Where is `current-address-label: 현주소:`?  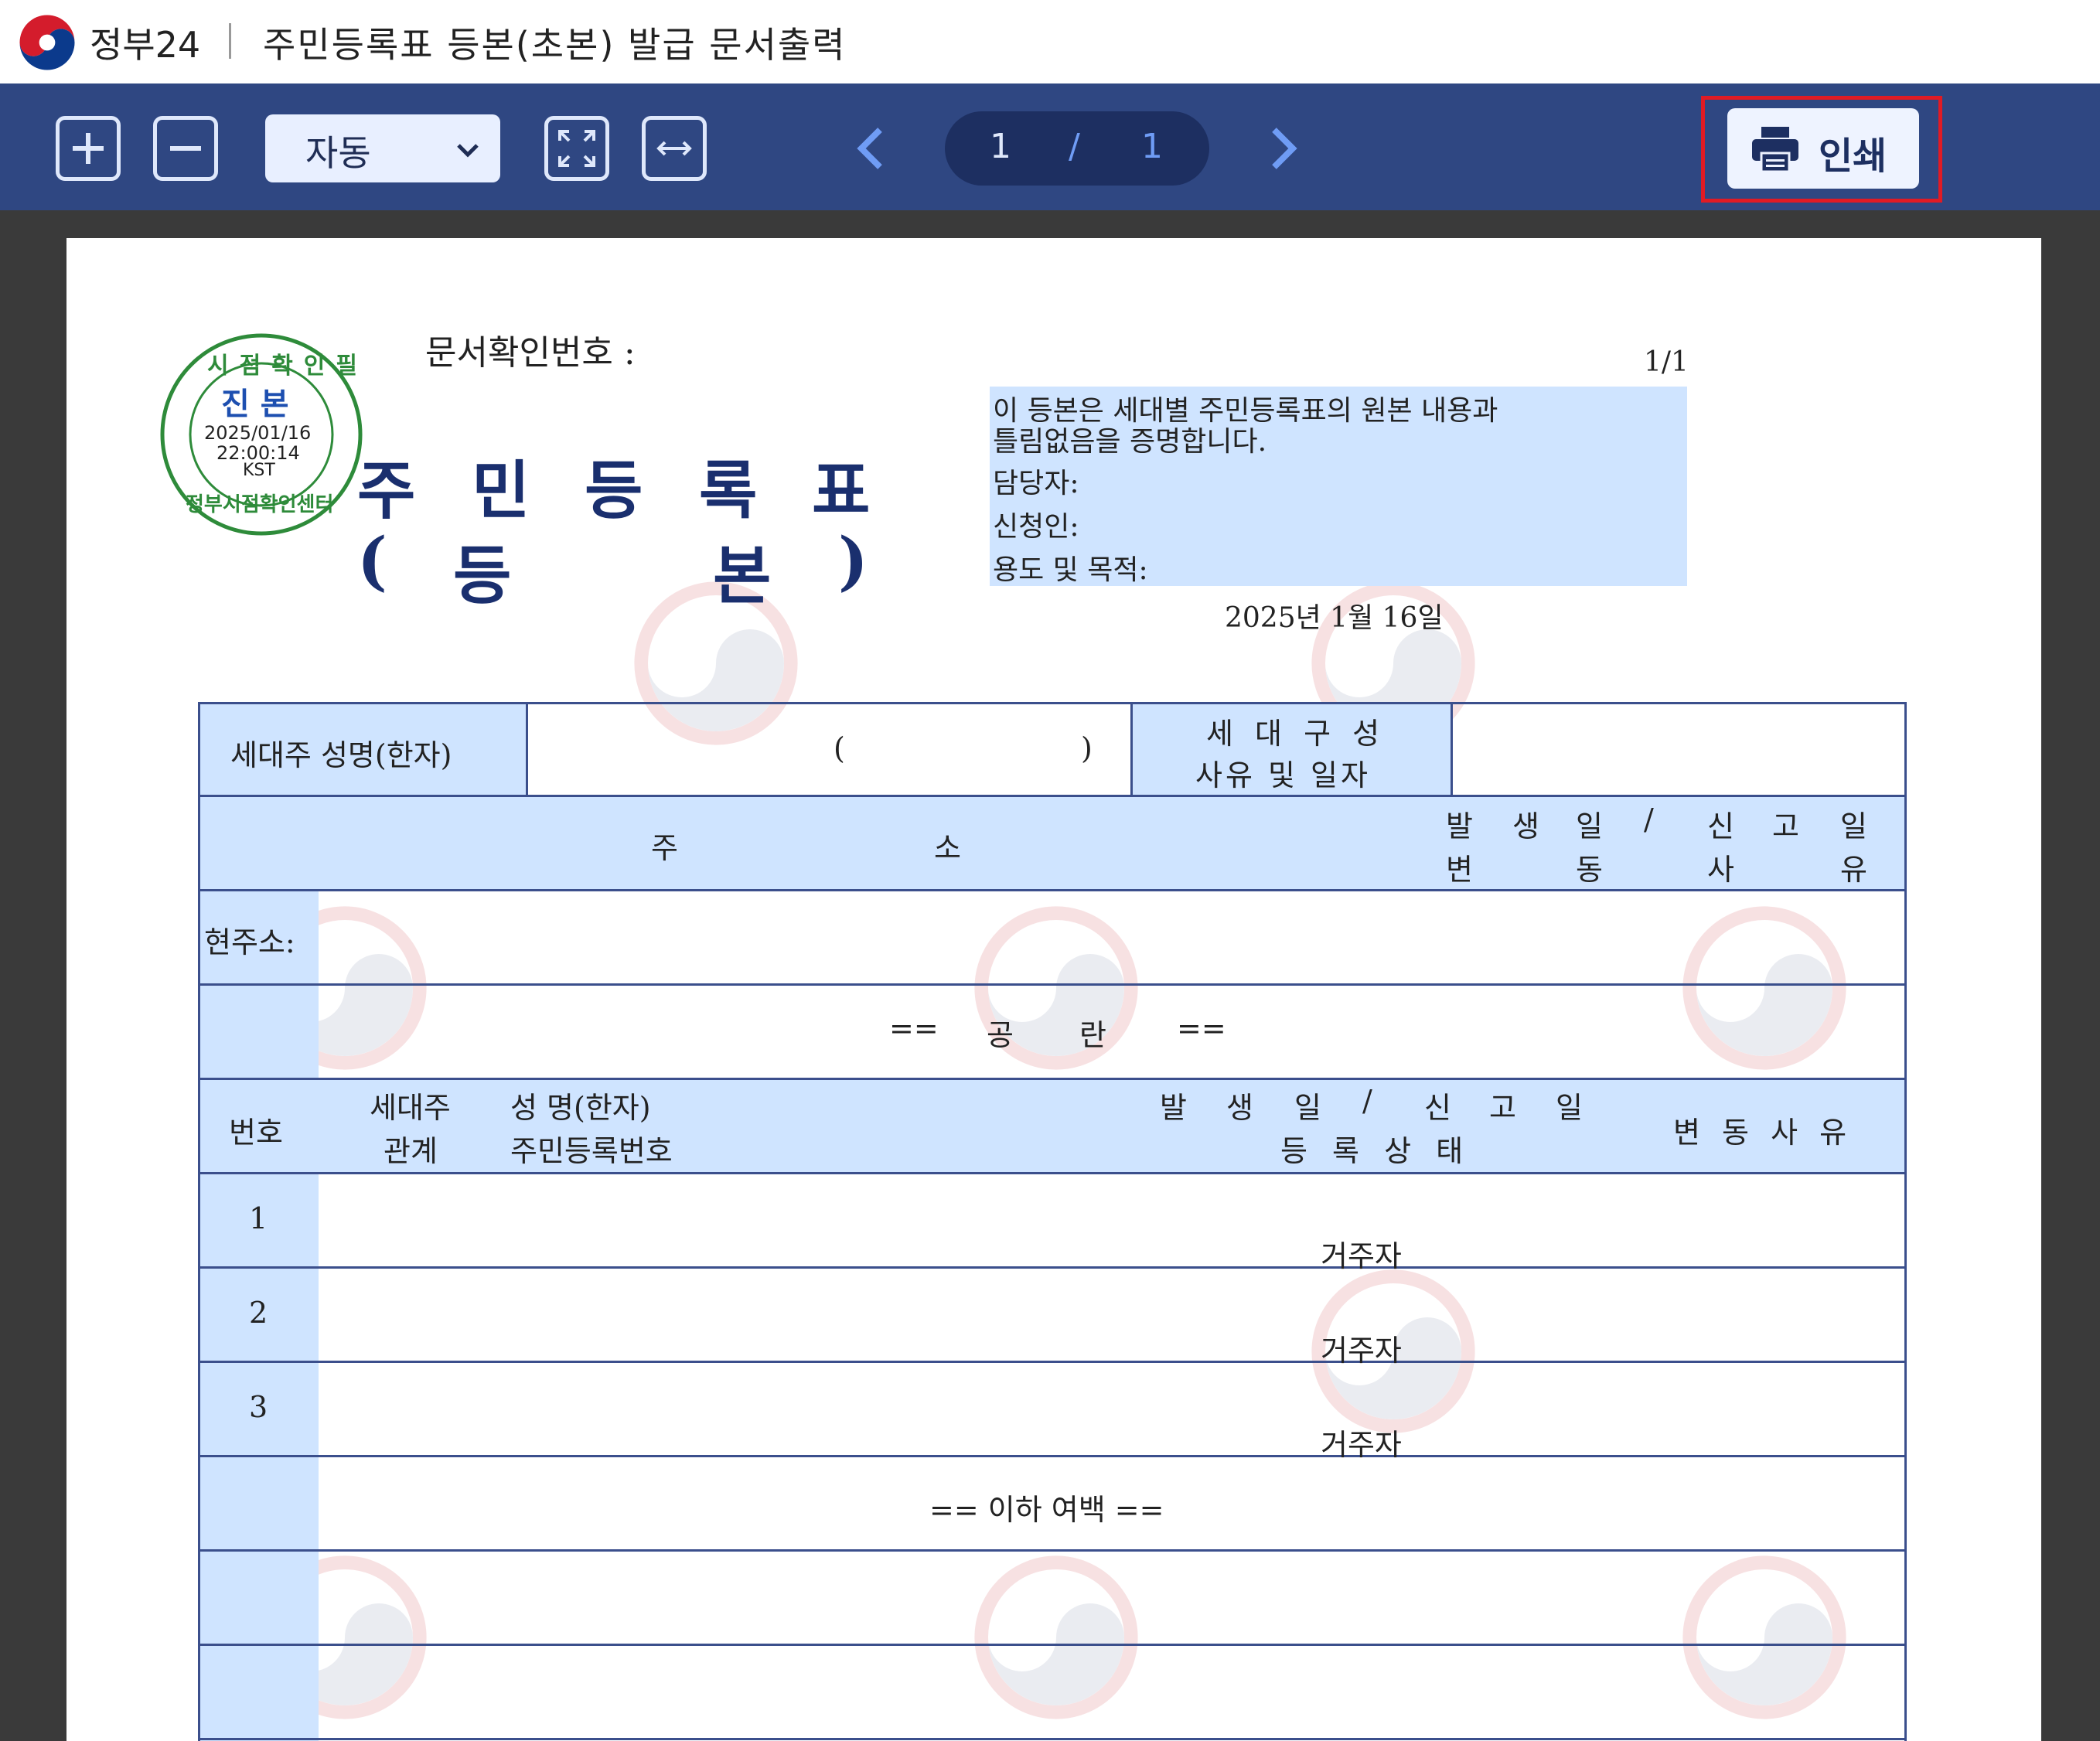
current-address-label: 현주소: is located at coordinates (249, 942).